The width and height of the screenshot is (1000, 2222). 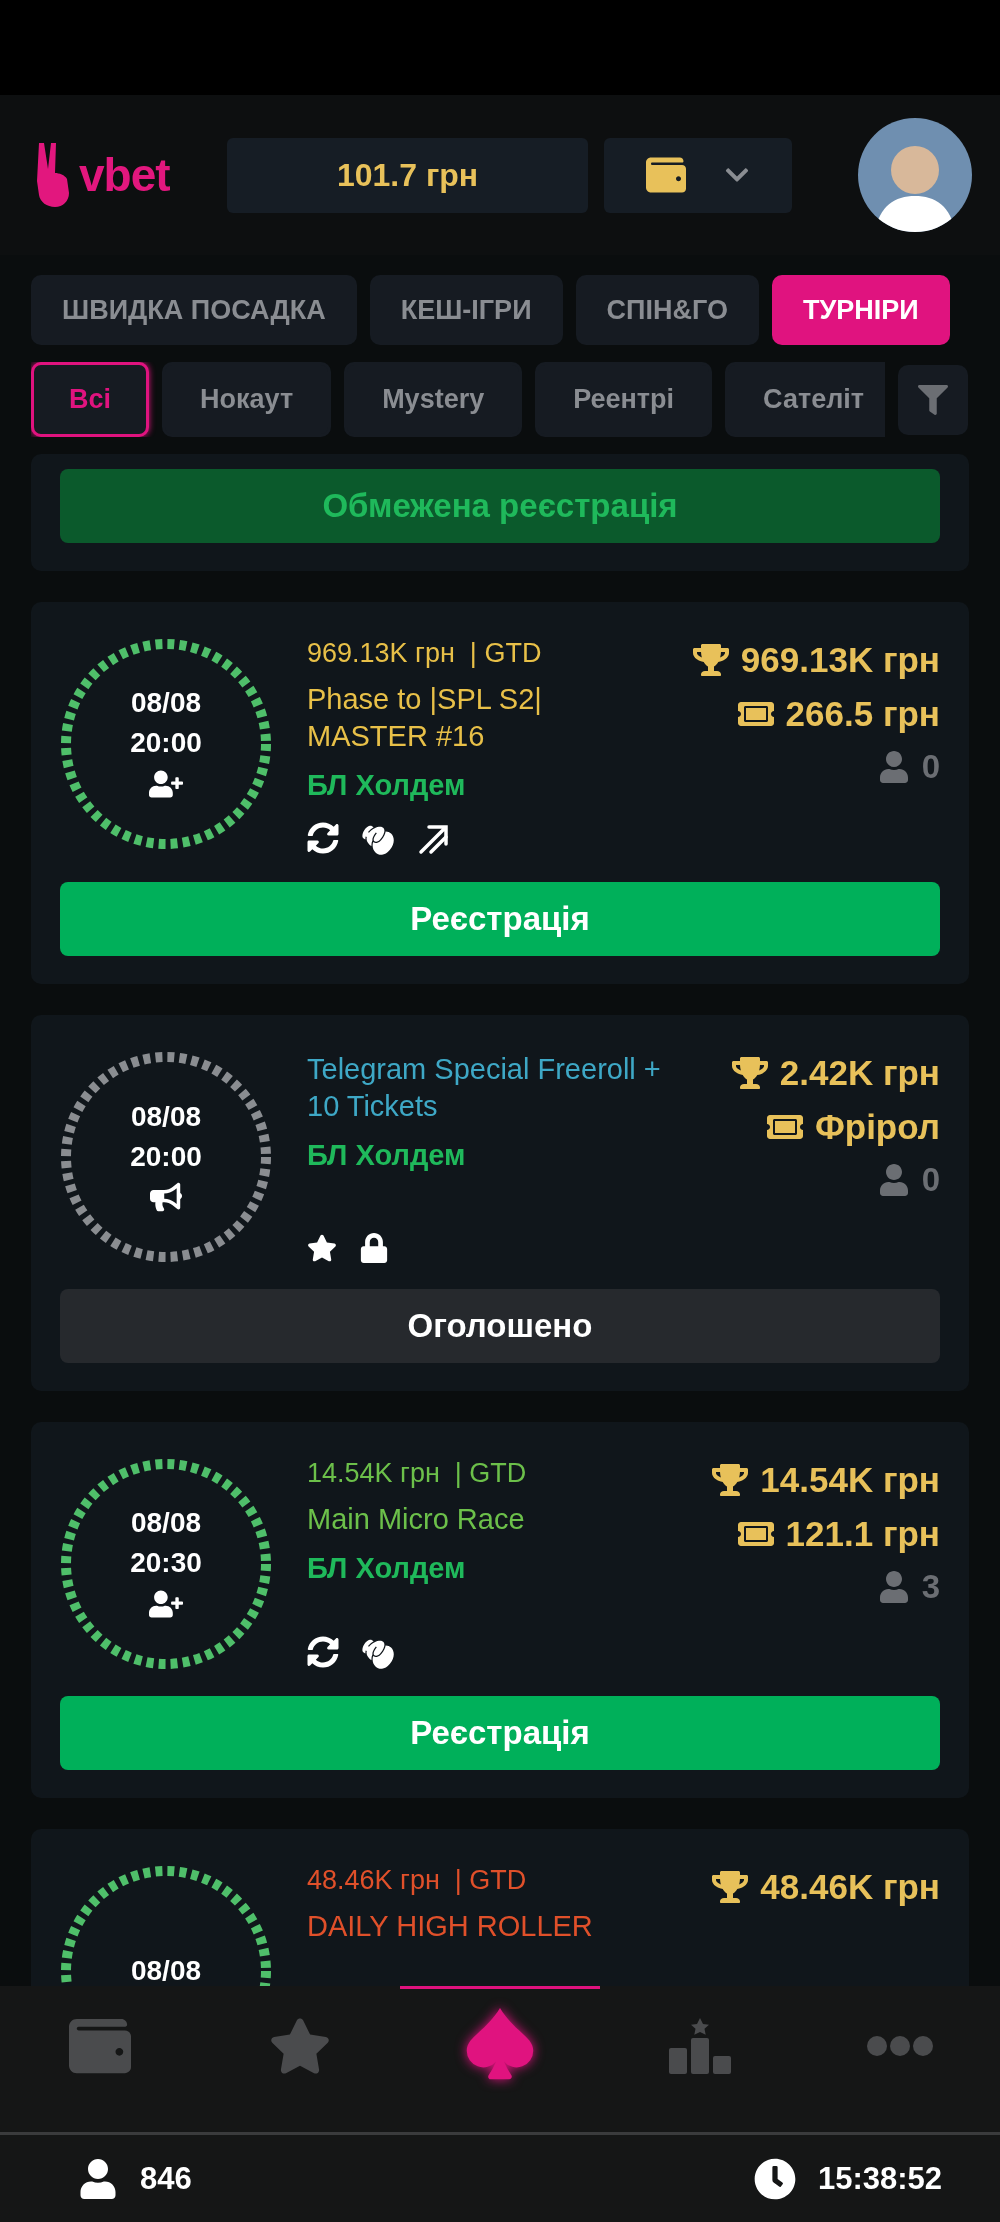 I want to click on buy-in: 266.5 грн, so click(x=862, y=714).